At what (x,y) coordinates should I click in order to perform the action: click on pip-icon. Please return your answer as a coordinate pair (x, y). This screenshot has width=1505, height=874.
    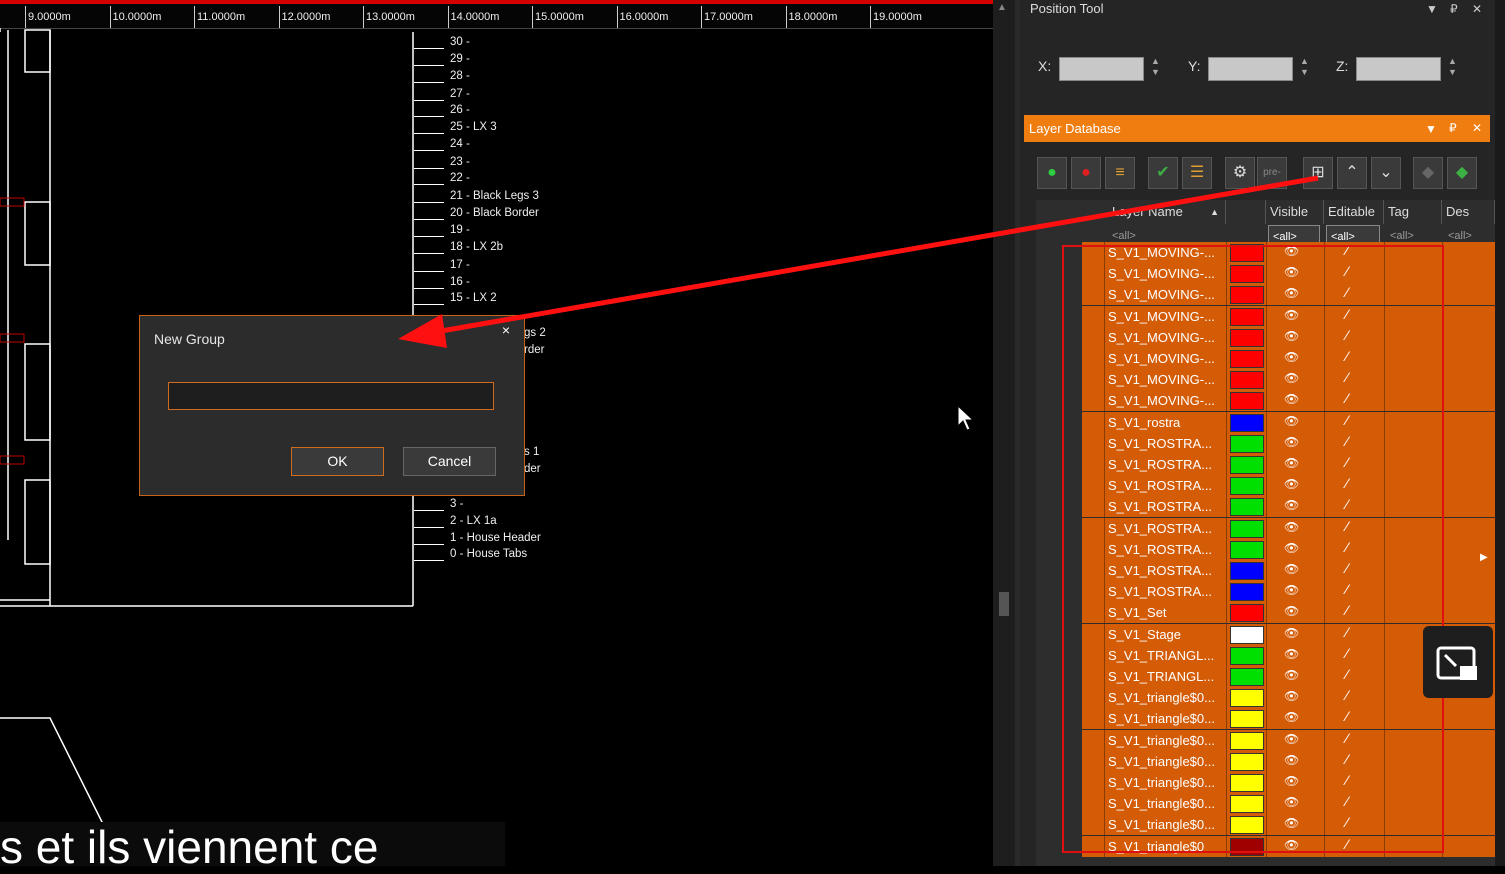
    Looking at the image, I should click on (1456, 663).